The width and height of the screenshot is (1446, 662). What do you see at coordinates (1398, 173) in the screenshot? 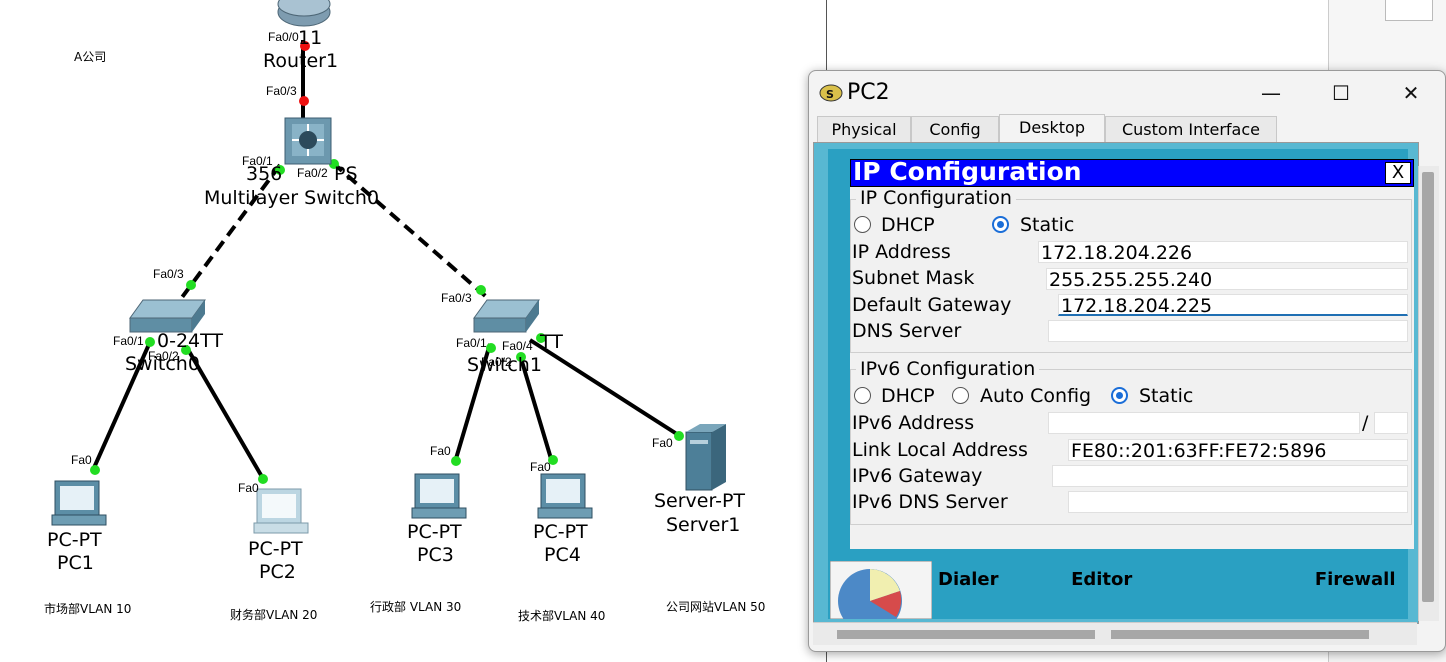
I see `ip-config-close-button: X` at bounding box center [1398, 173].